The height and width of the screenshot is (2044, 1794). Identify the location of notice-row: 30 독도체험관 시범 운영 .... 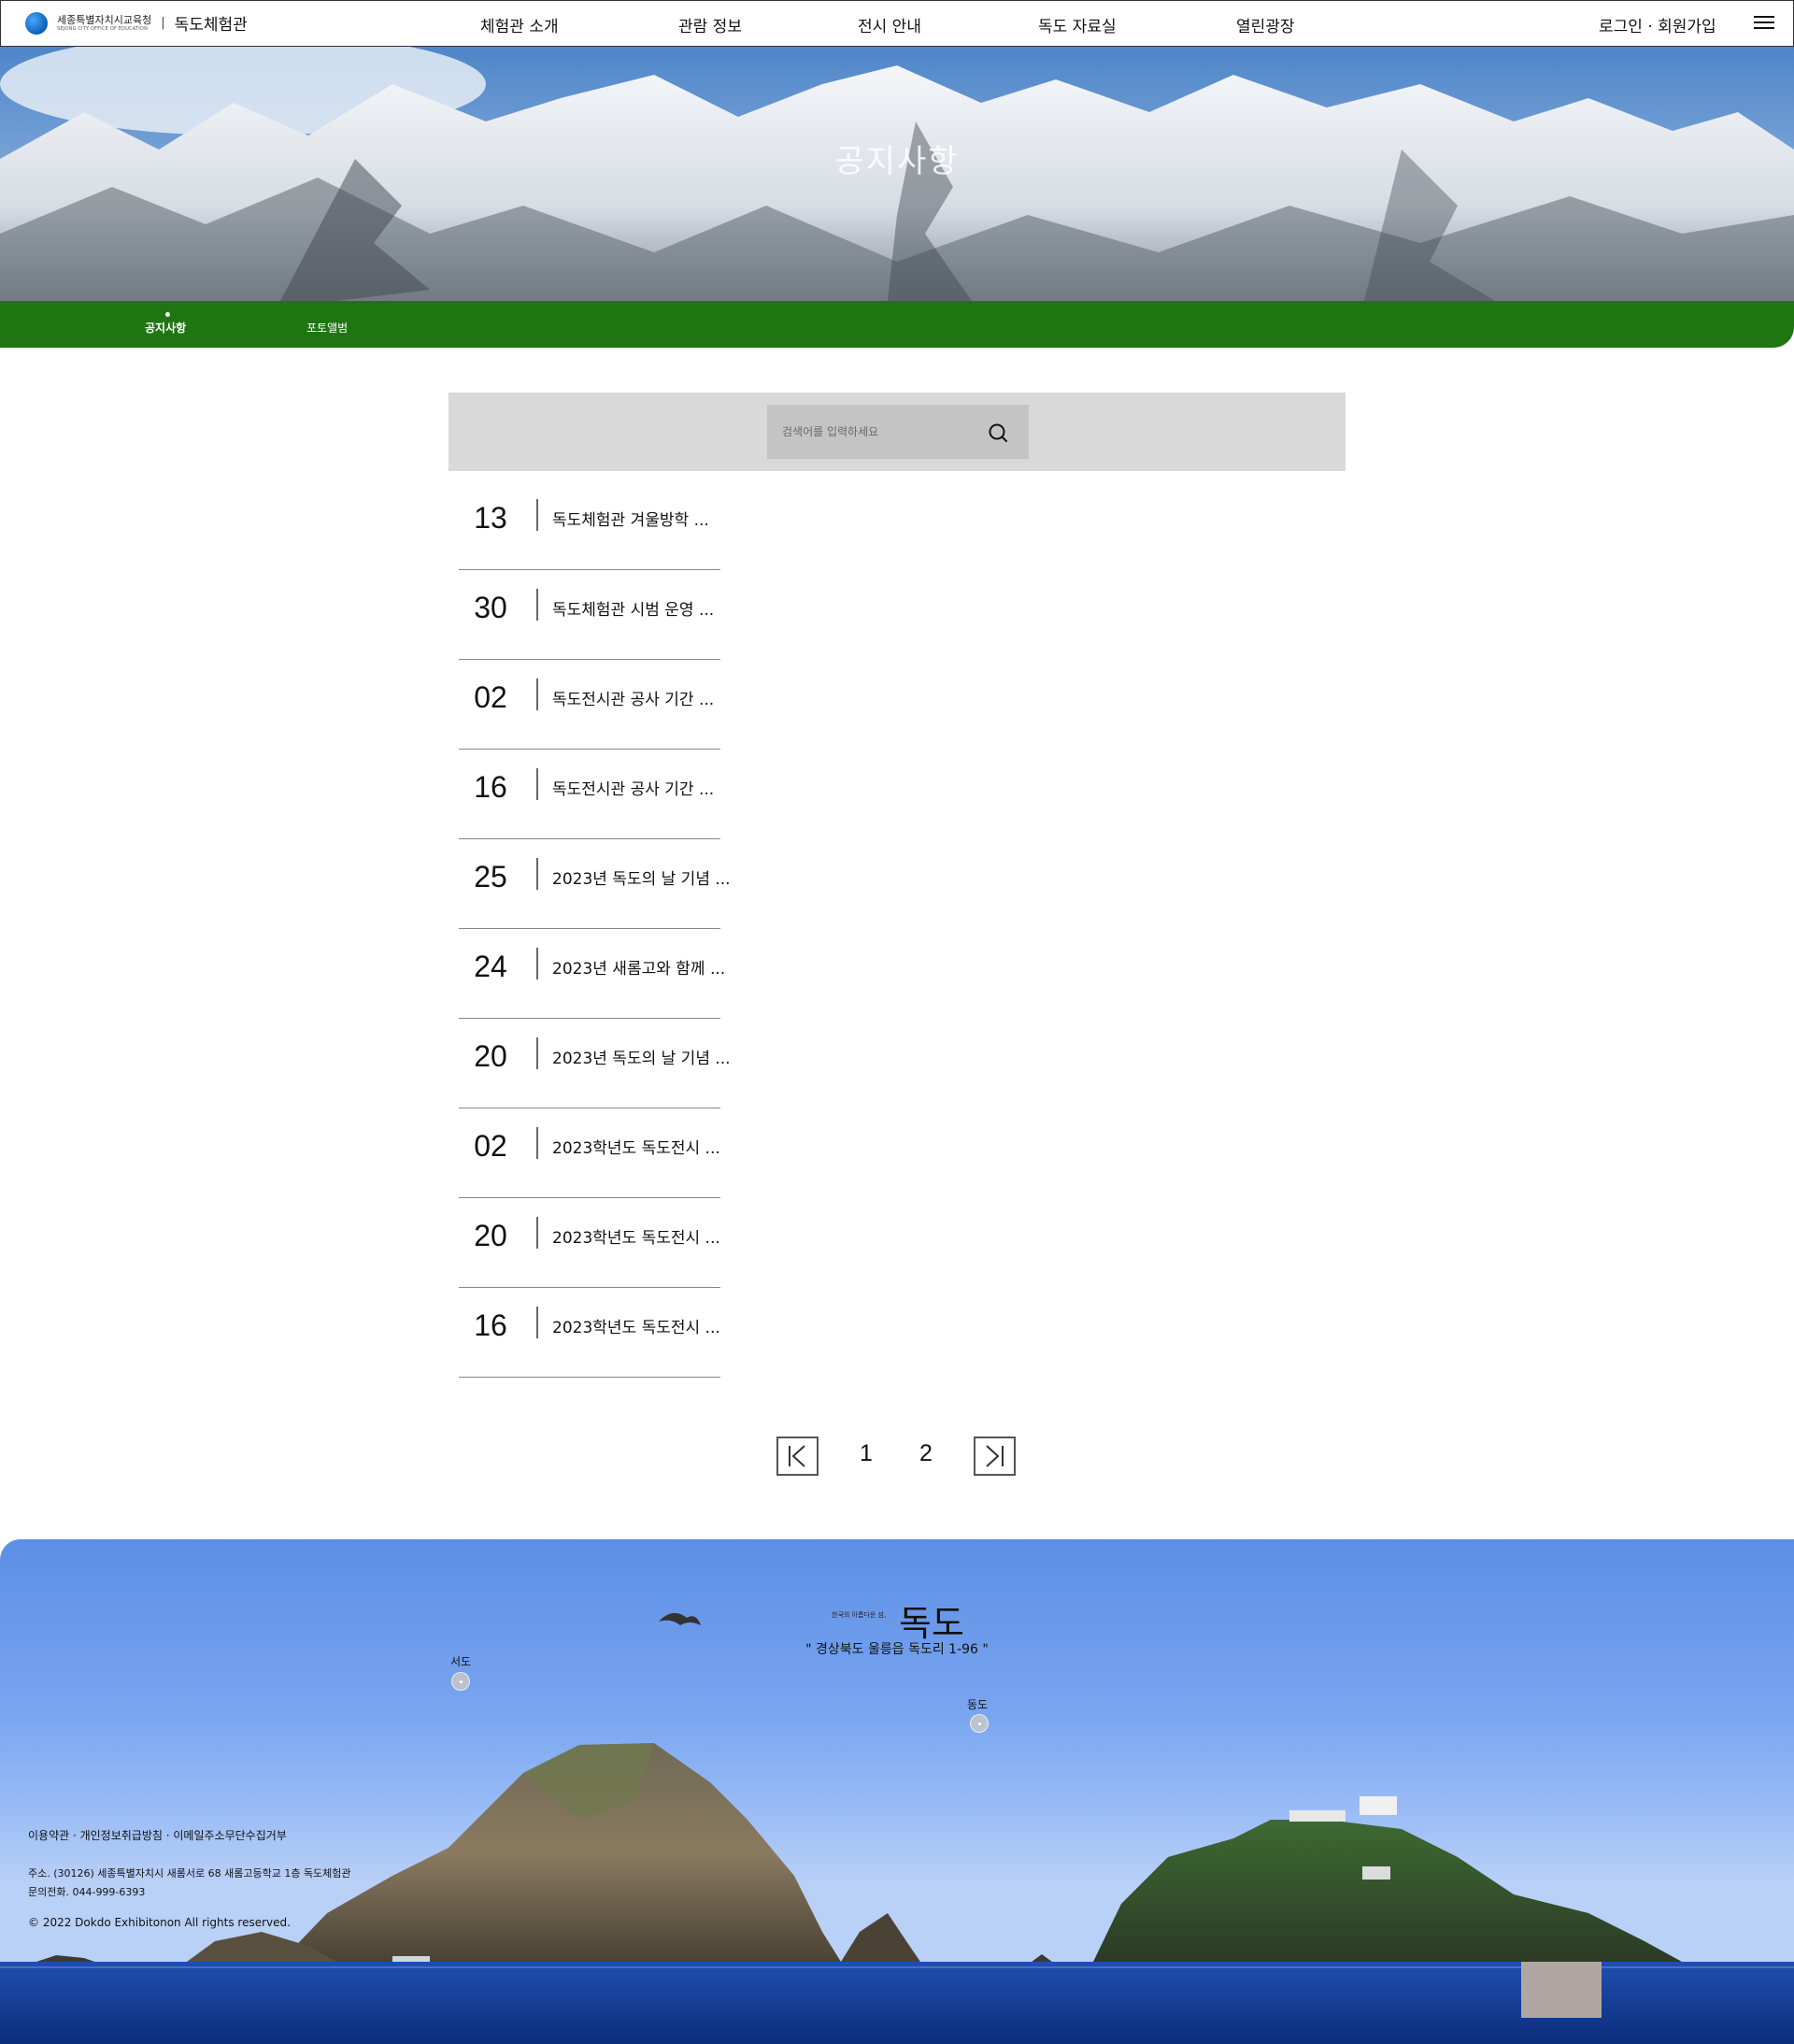
(589, 615).